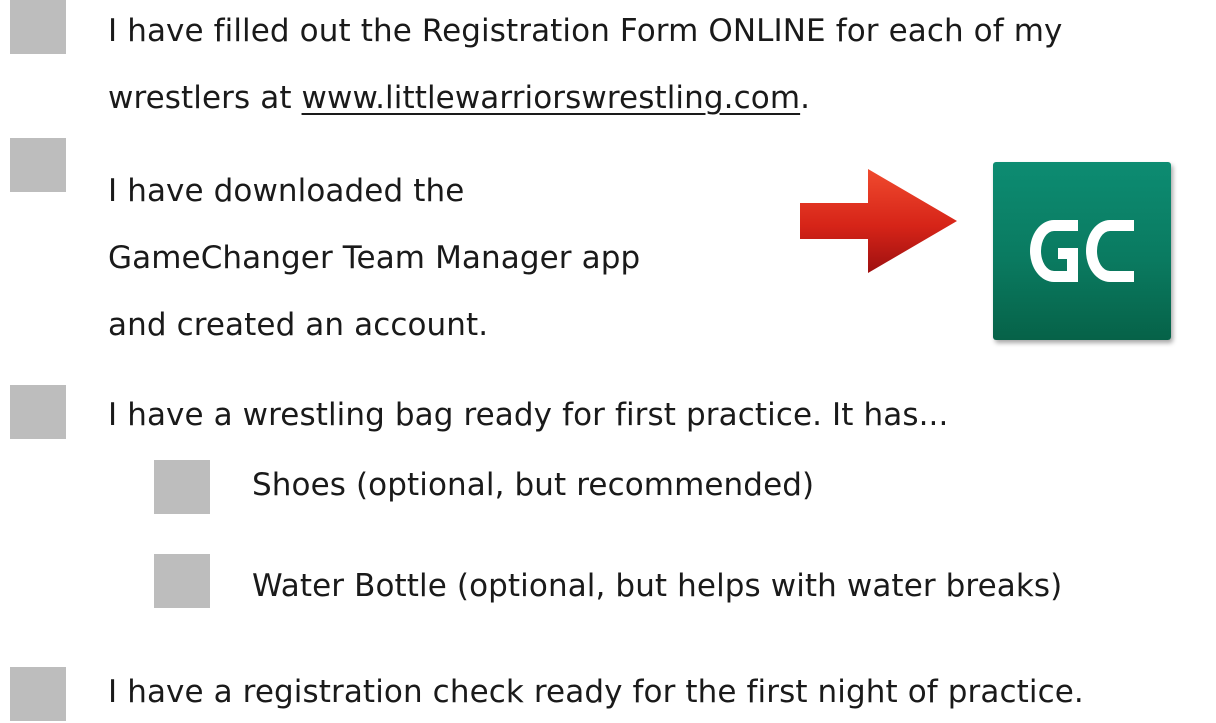  I want to click on checkbox-registration-check, so click(38, 694).